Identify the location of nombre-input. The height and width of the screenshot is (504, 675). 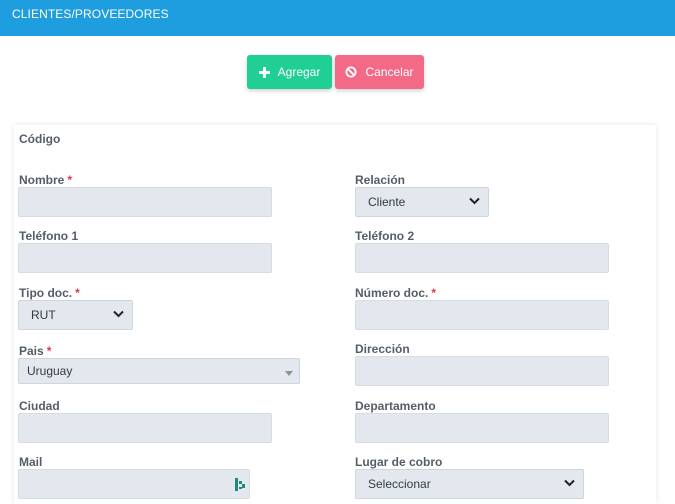
(145, 202).